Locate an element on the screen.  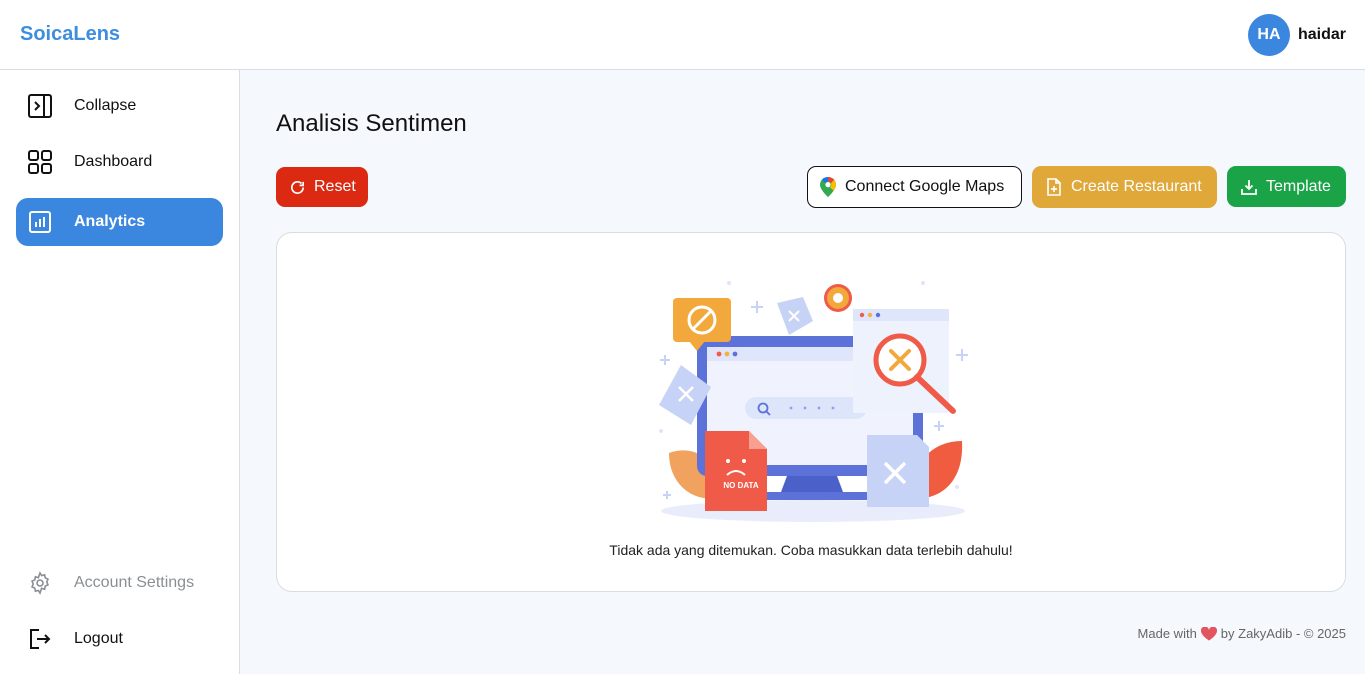
sidebar-item-logout: Logout is located at coordinates (119, 639).